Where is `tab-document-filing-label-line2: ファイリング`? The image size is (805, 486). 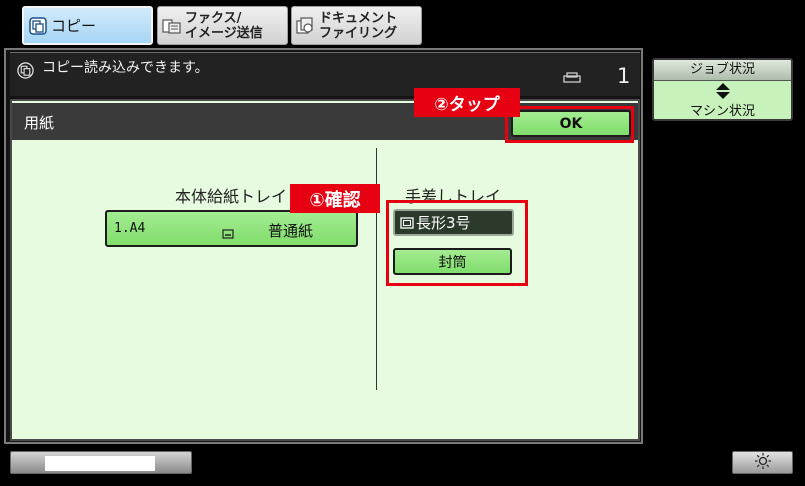
tab-document-filing-label-line2: ファイリング is located at coordinates (358, 33).